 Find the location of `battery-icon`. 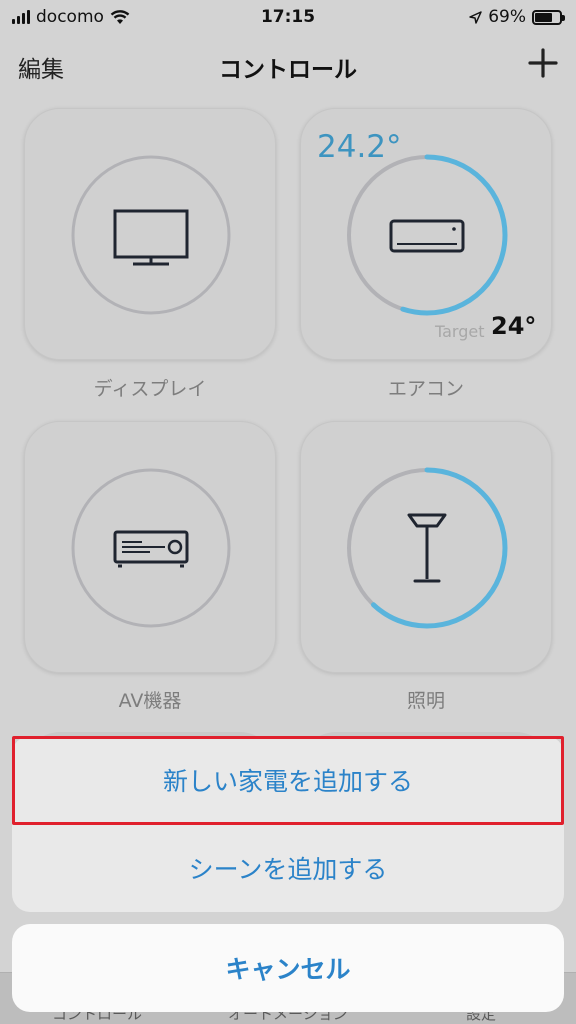

battery-icon is located at coordinates (548, 17).